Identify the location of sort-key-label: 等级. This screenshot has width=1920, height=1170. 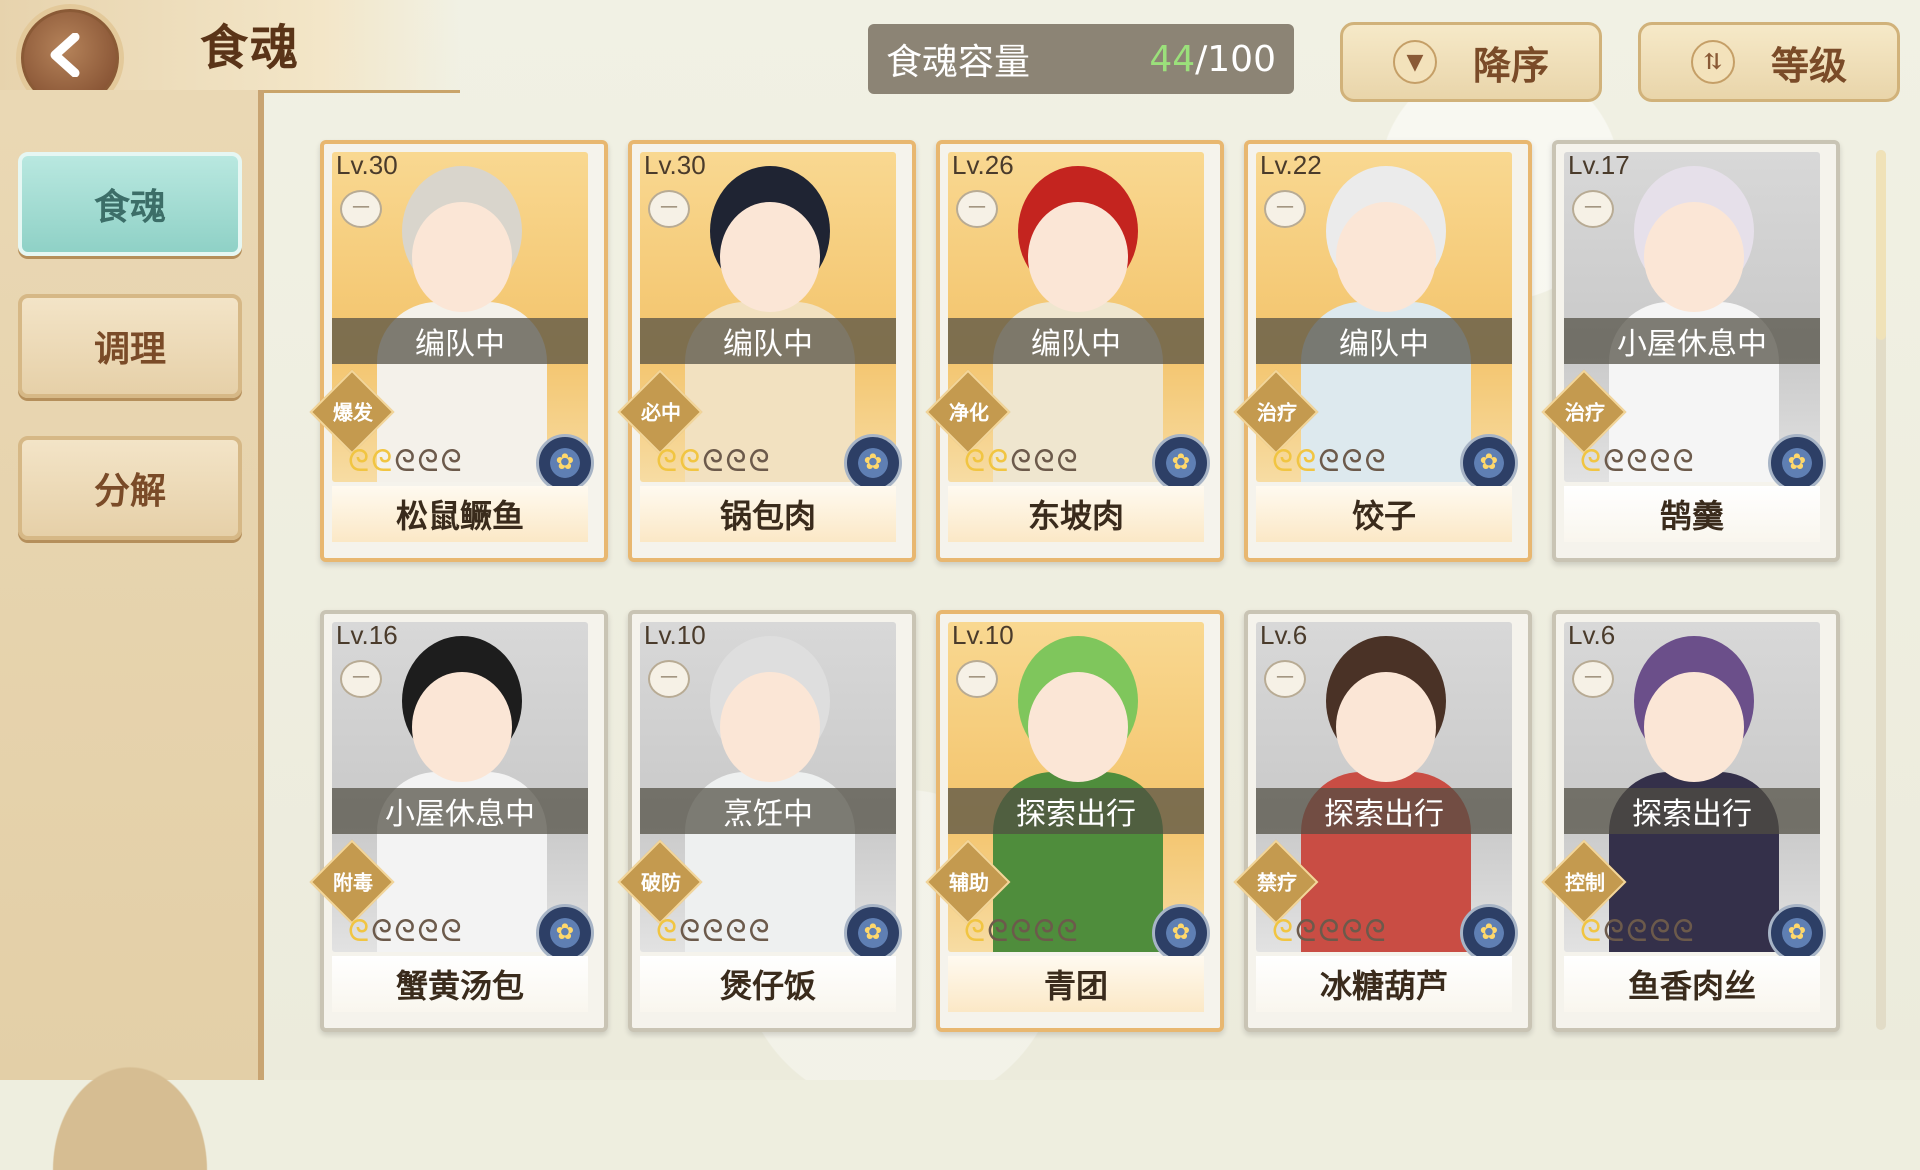
(1808, 65).